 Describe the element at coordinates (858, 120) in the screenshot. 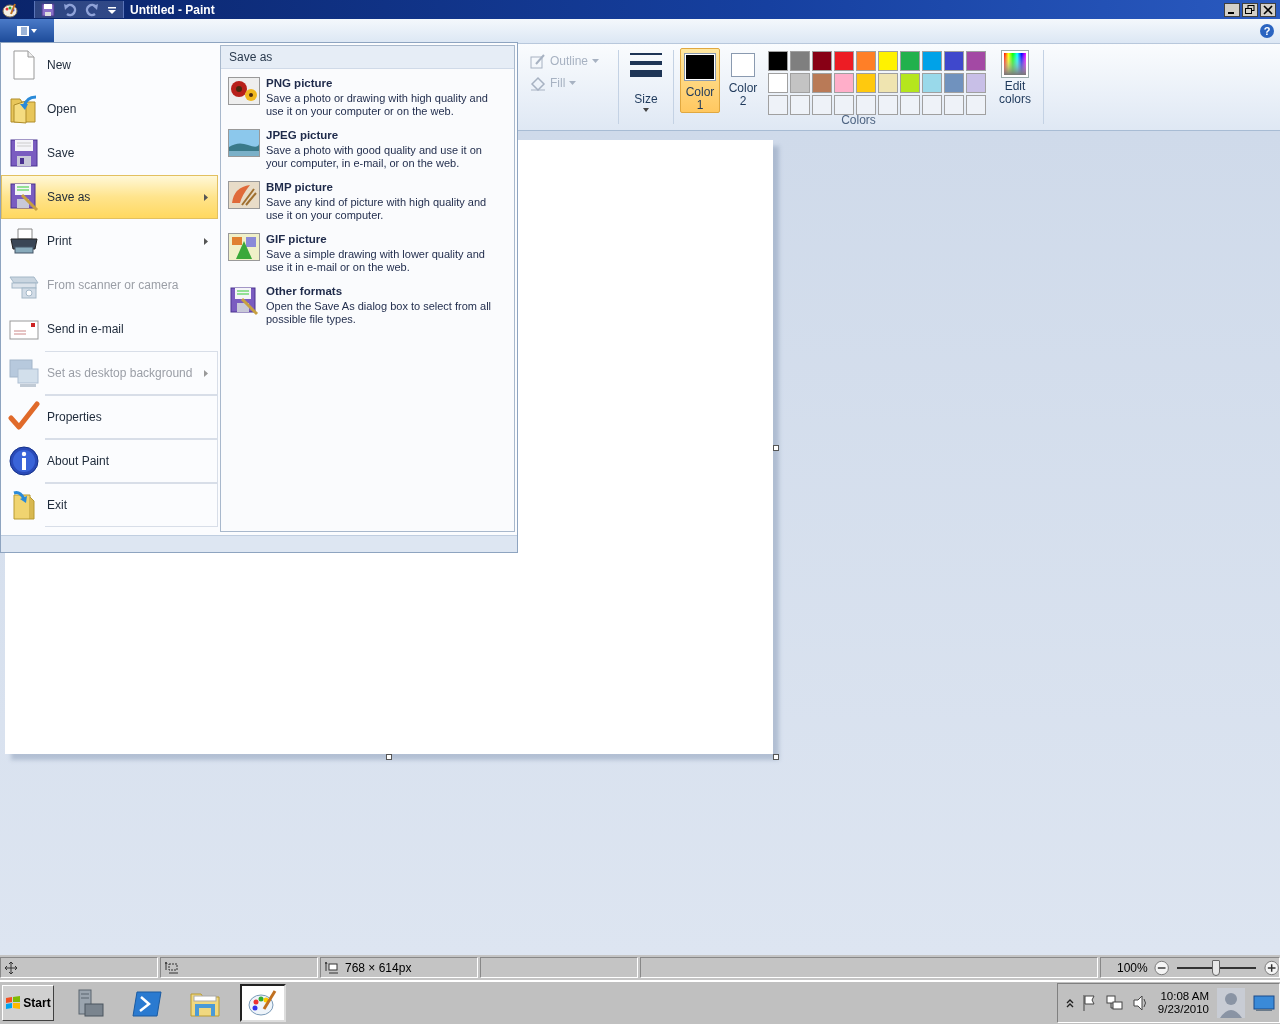

I see `group-label: Colors` at that location.